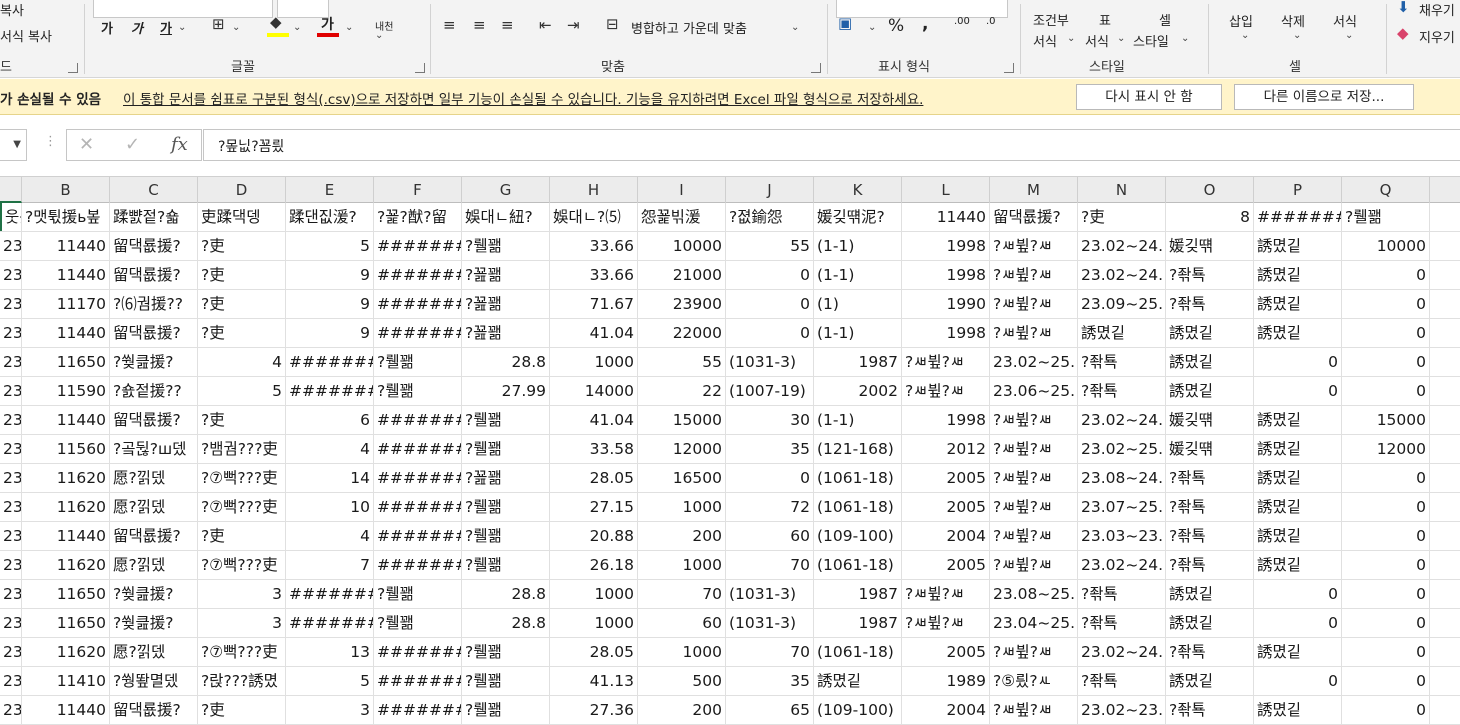 The image size is (1460, 725). Describe the element at coordinates (1437, 9) in the screenshot. I see `fill-button: 채우기` at that location.